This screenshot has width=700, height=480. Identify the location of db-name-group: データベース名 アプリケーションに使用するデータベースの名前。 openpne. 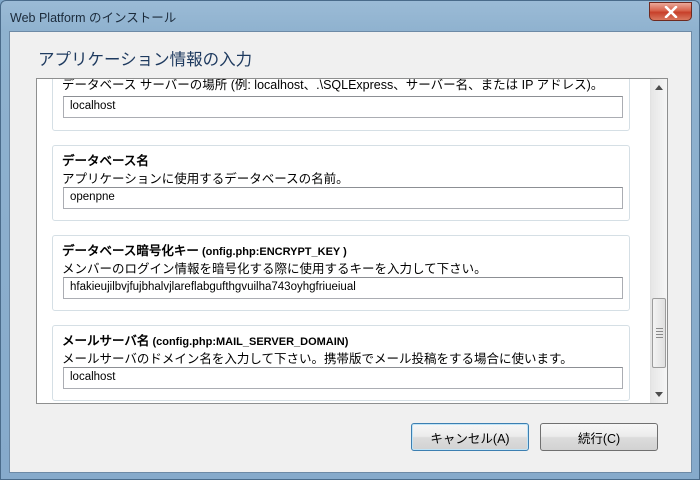
(341, 183).